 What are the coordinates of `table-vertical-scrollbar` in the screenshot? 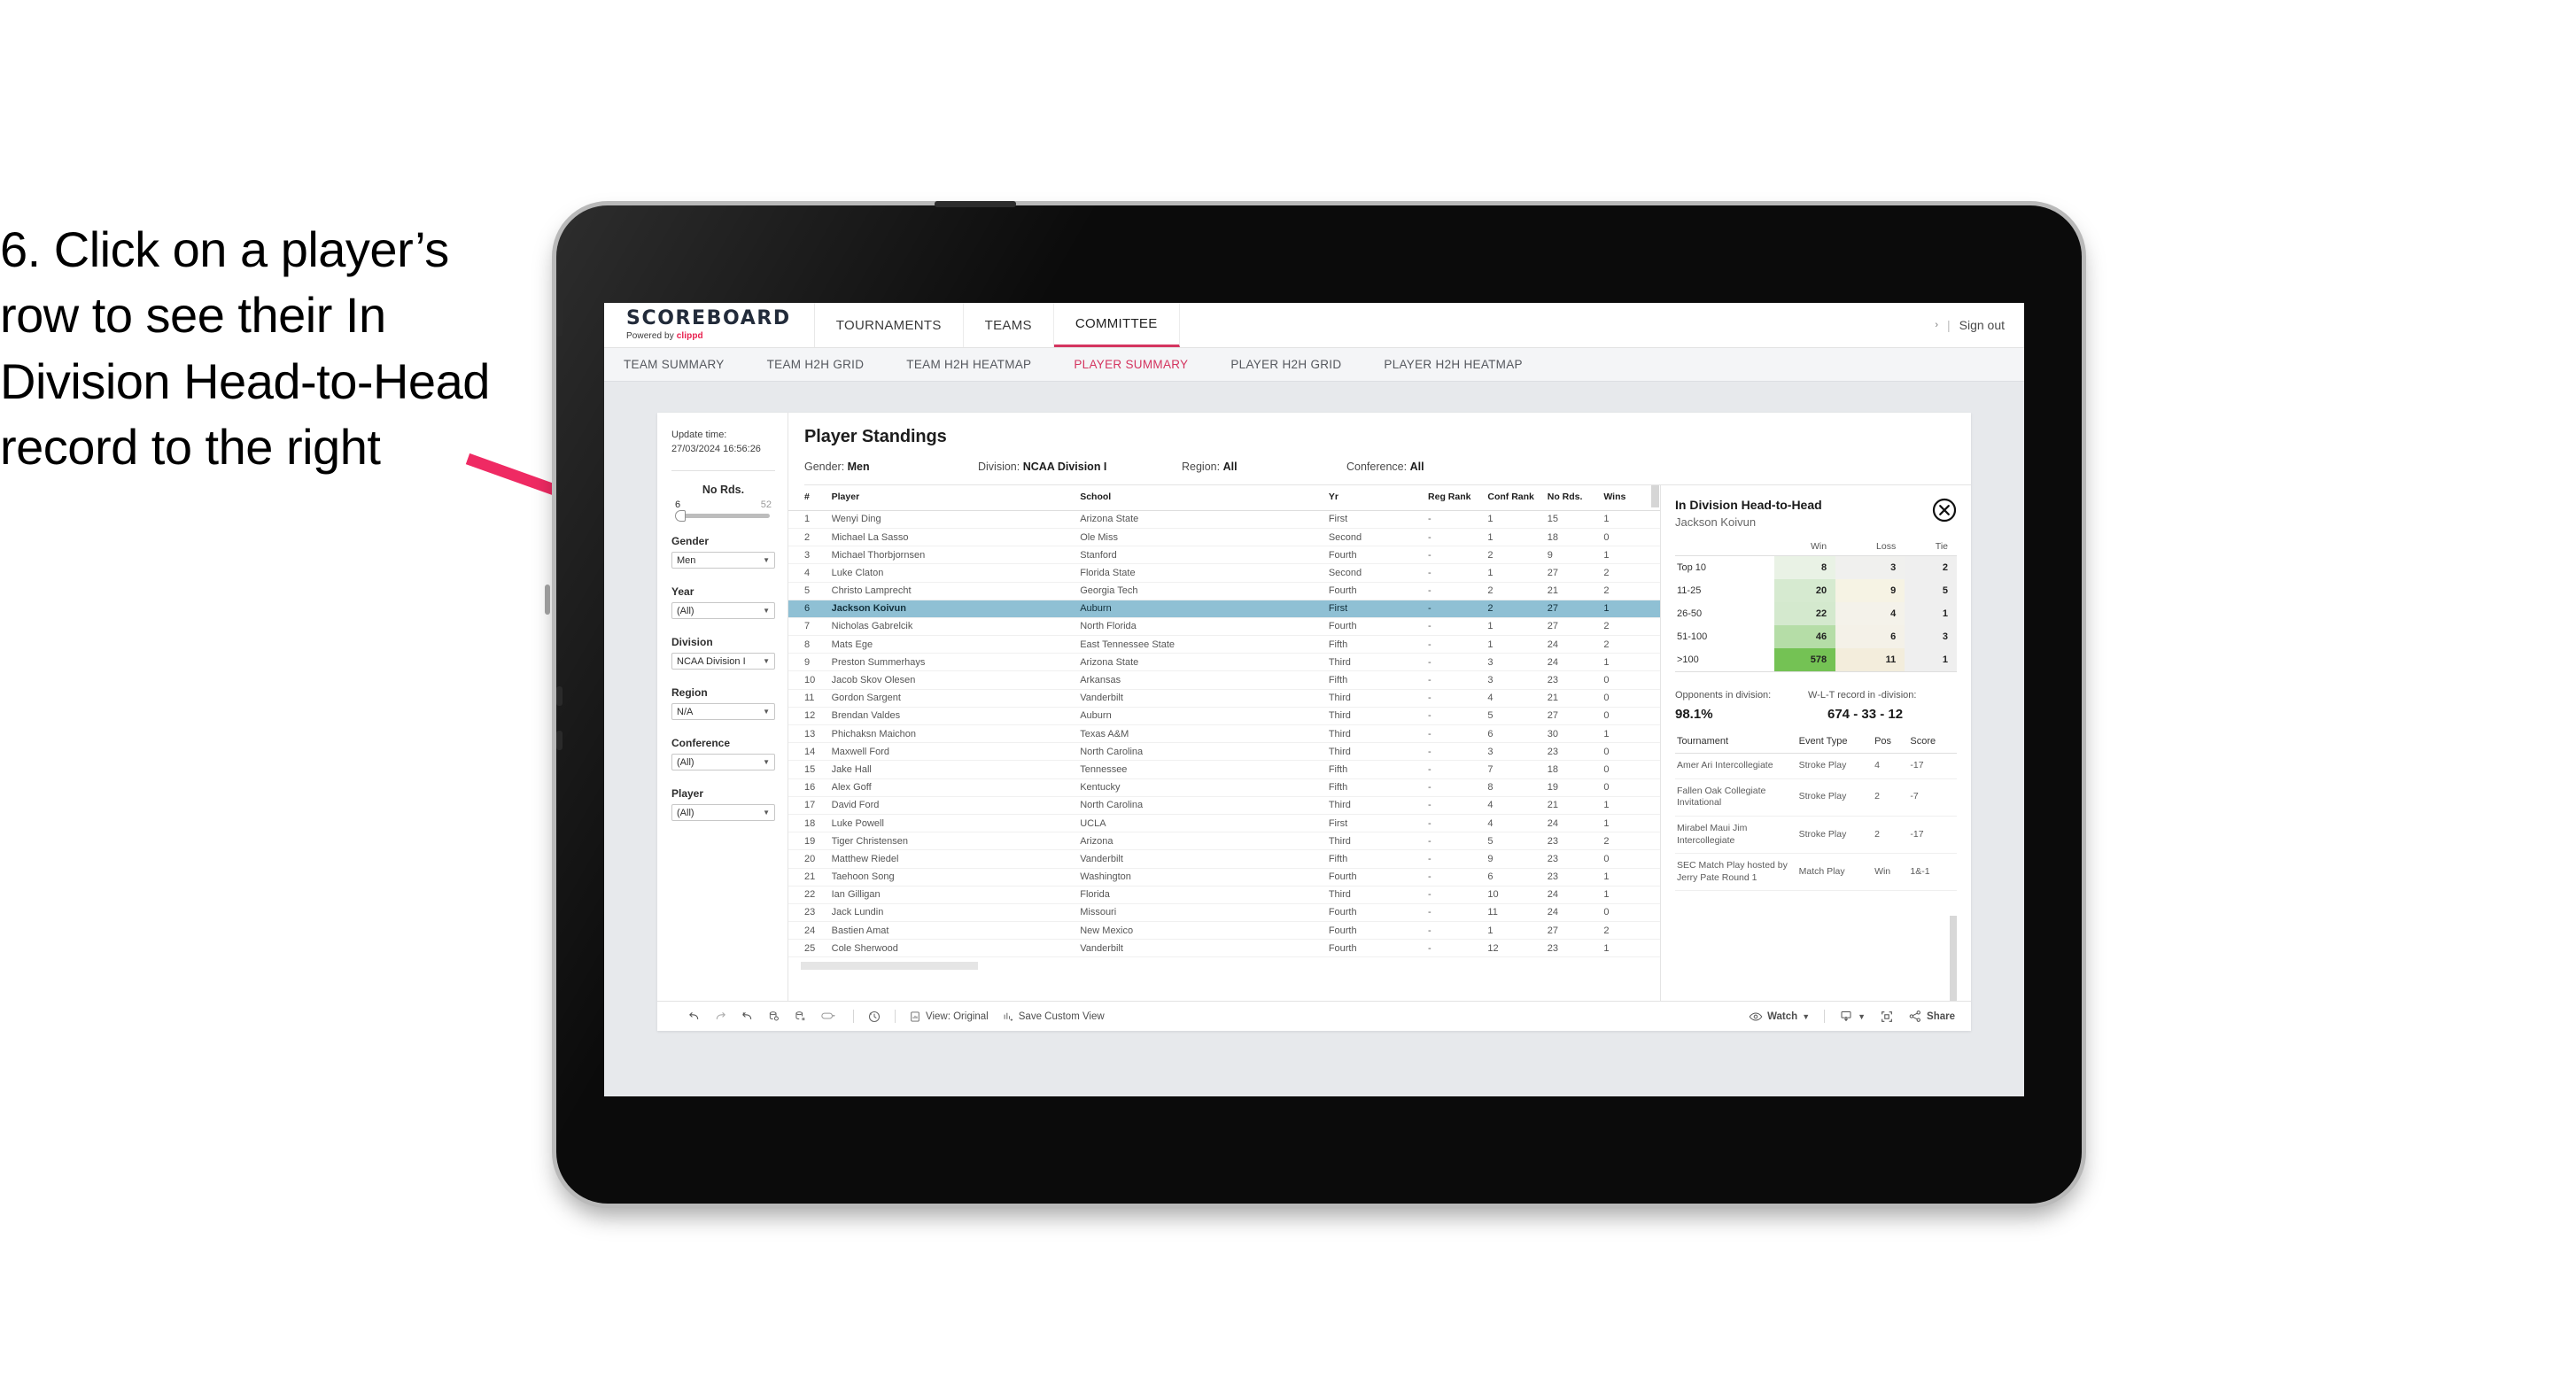 It's located at (1655, 496).